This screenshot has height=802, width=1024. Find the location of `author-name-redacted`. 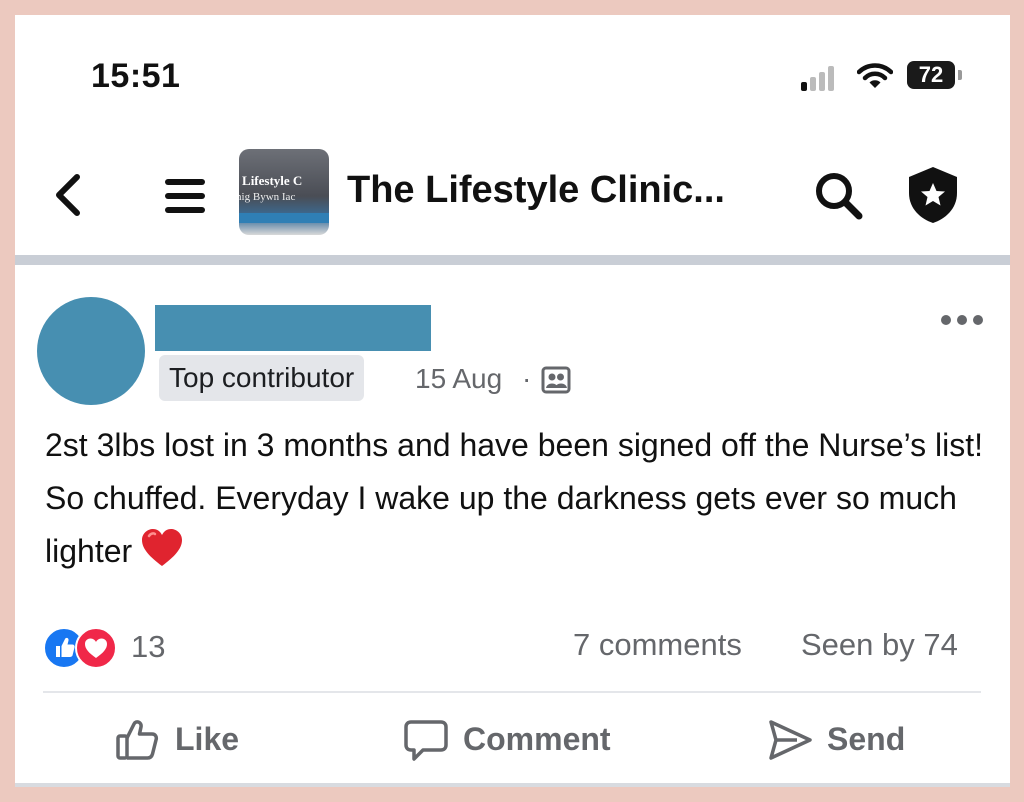

author-name-redacted is located at coordinates (293, 328).